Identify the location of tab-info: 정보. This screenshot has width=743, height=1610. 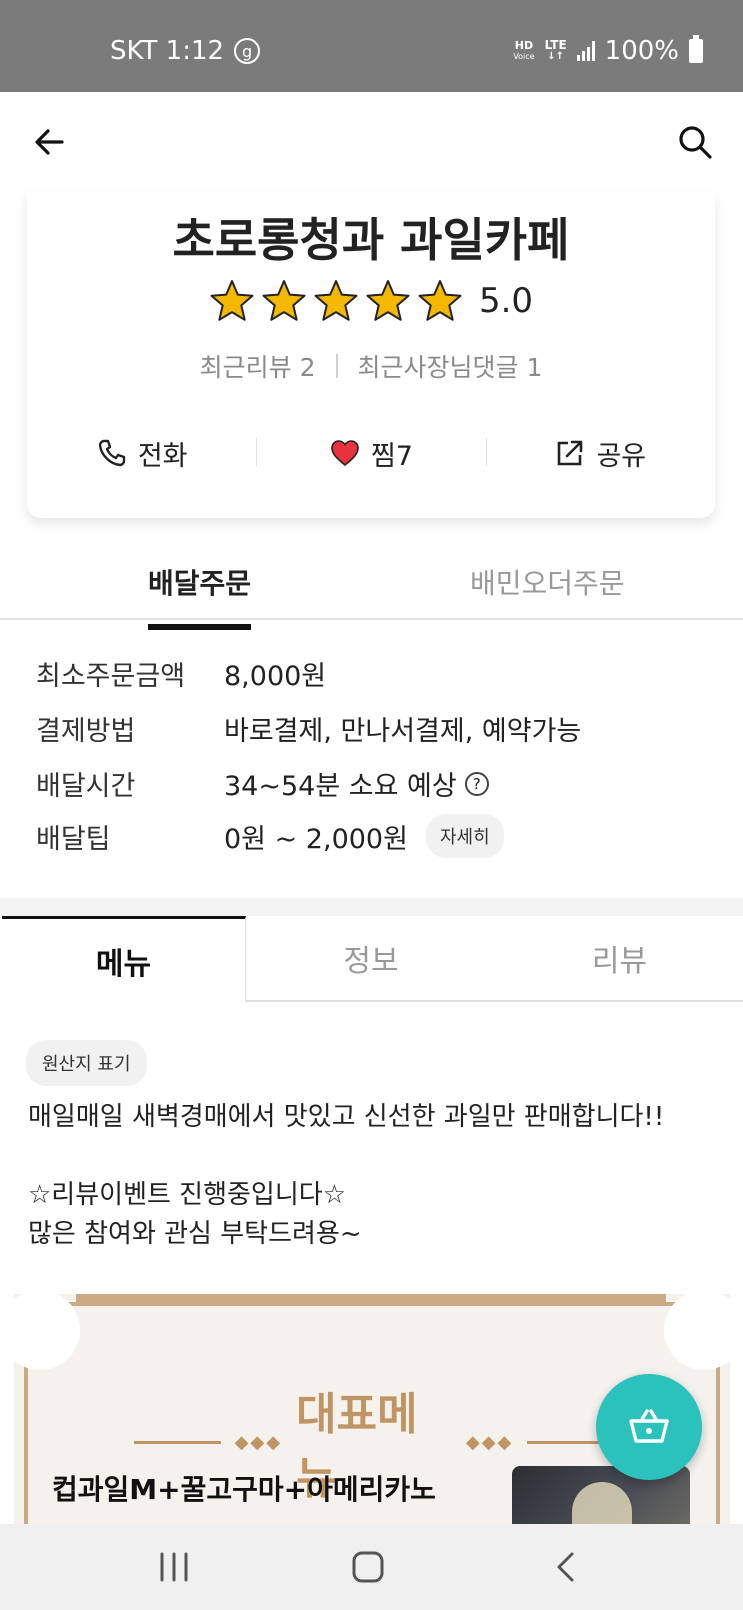
(371, 959).